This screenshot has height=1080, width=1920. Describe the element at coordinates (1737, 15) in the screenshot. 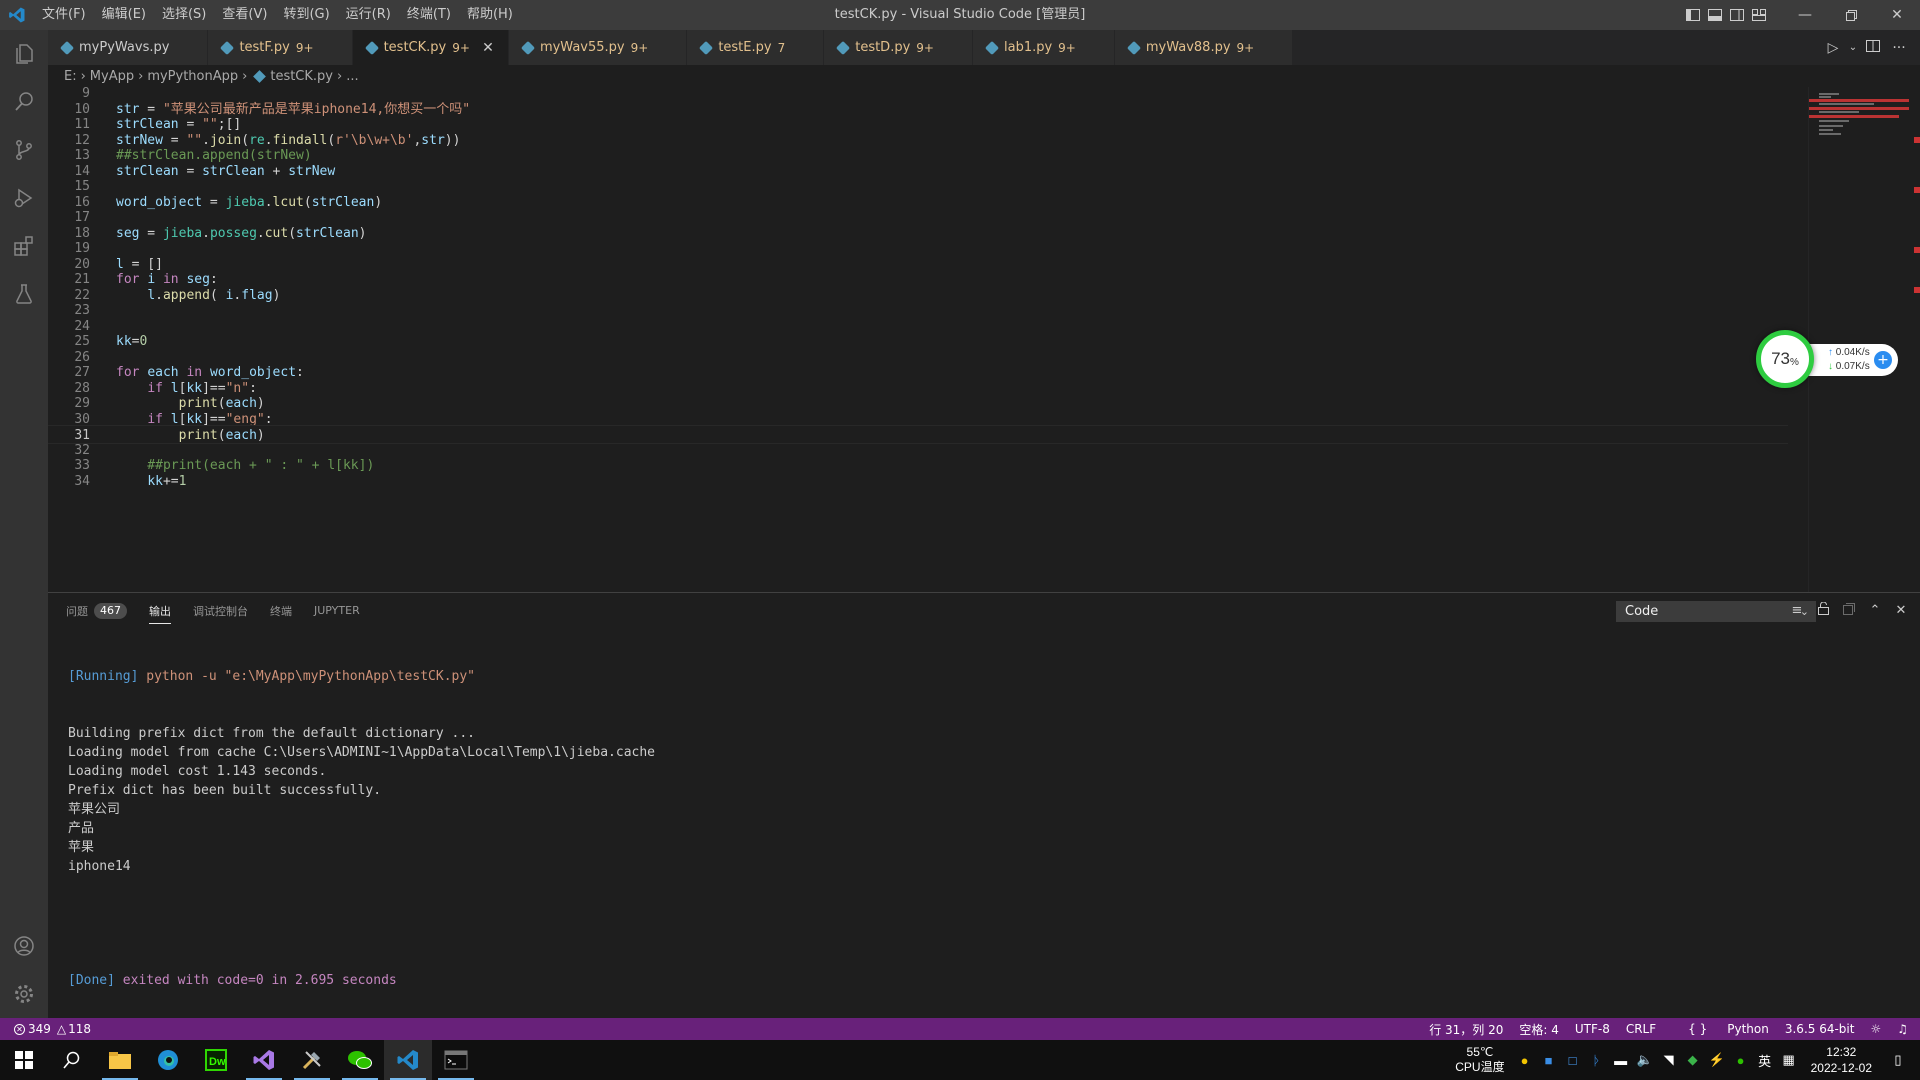

I see `toggle-secondary-sidebar-icon` at that location.